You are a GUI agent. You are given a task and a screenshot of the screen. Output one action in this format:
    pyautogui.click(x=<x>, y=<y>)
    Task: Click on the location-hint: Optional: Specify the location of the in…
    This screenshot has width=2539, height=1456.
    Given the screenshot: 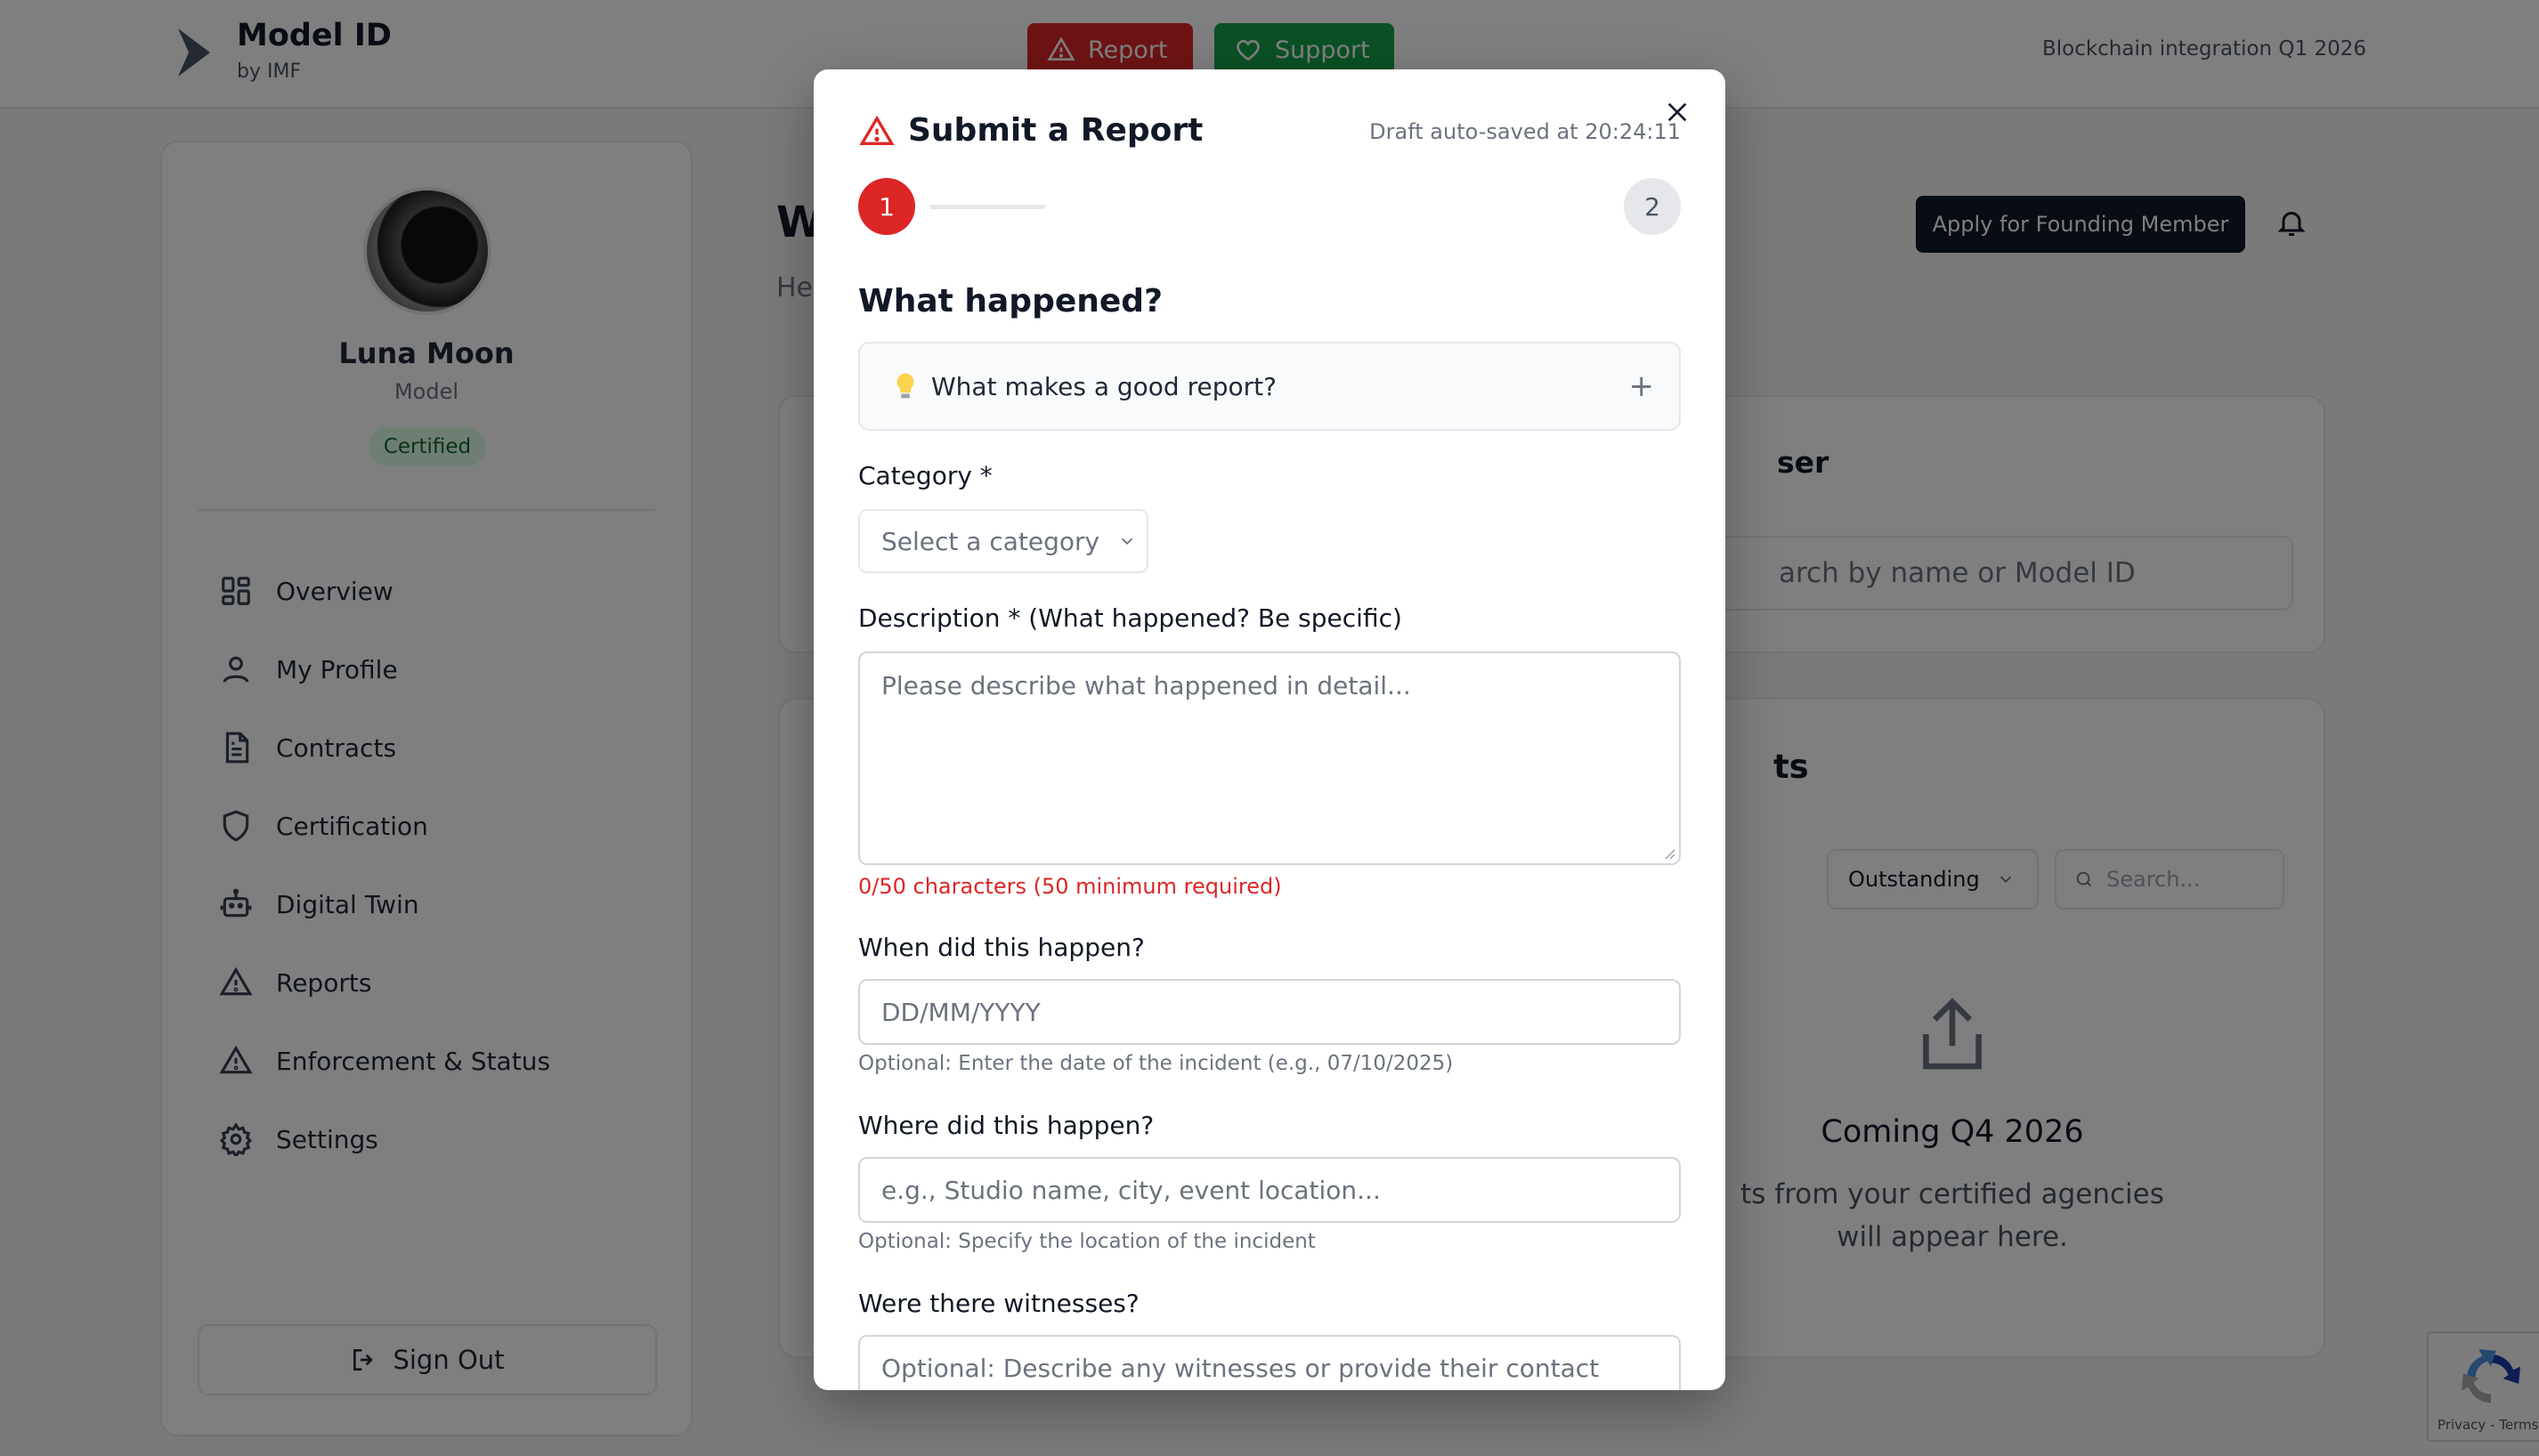 What is the action you would take?
    pyautogui.click(x=1087, y=1241)
    